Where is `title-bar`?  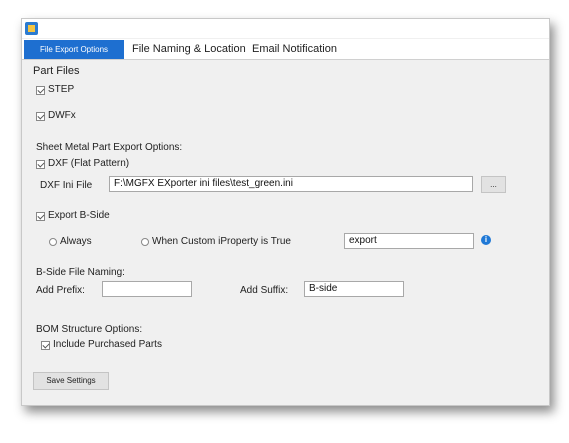
title-bar is located at coordinates (285, 28).